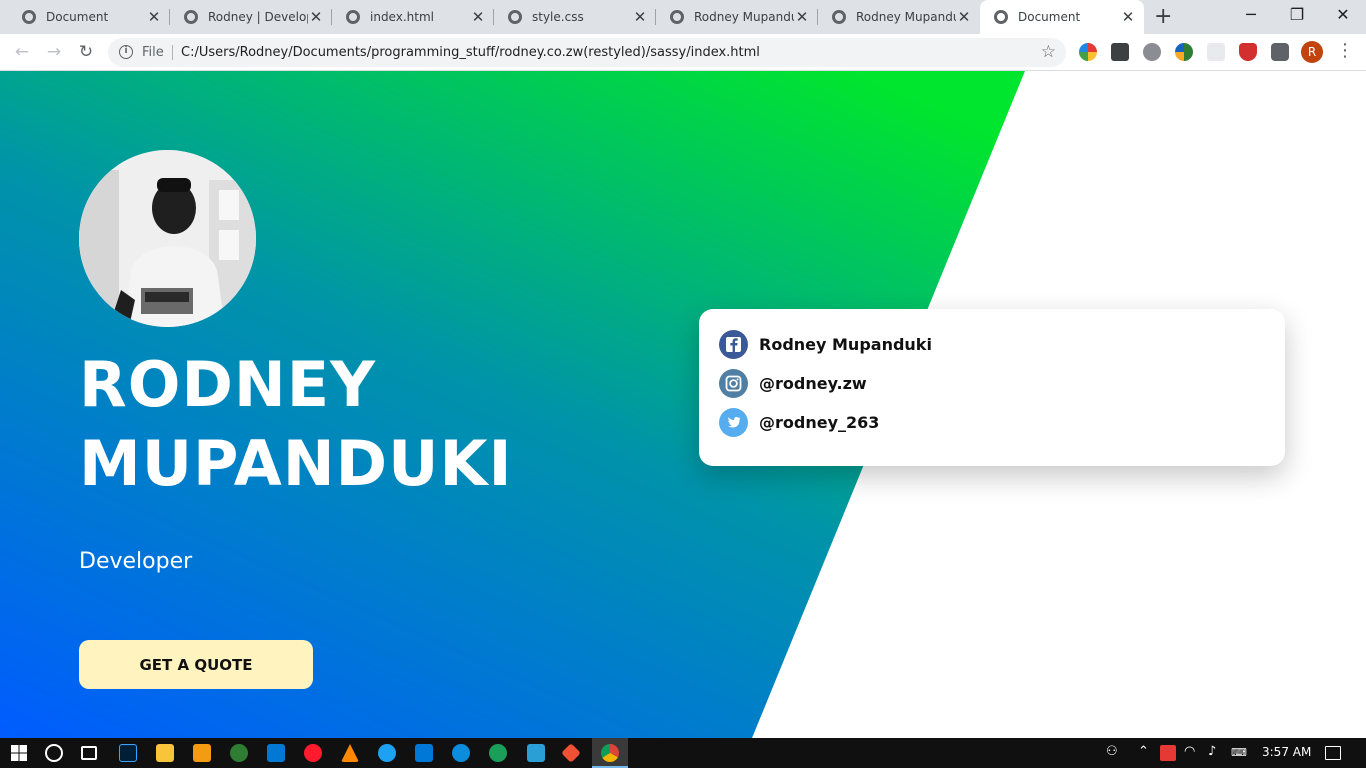 The height and width of the screenshot is (768, 1366). I want to click on people-icon: ⚇, so click(1112, 751).